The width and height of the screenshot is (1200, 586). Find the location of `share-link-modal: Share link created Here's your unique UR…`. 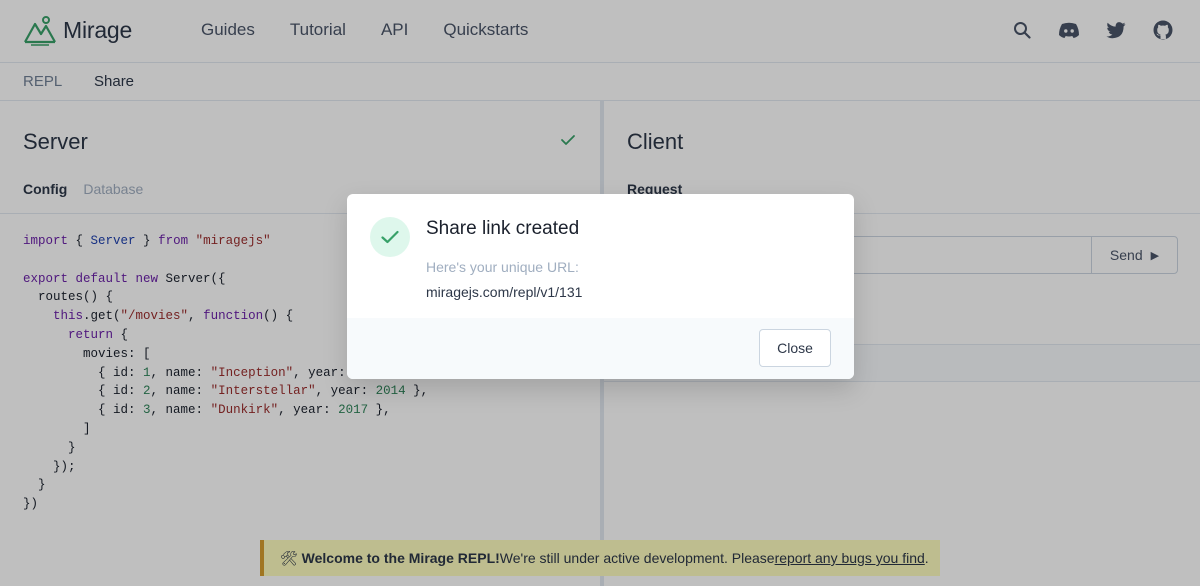

share-link-modal: Share link created Here's your unique UR… is located at coordinates (600, 286).